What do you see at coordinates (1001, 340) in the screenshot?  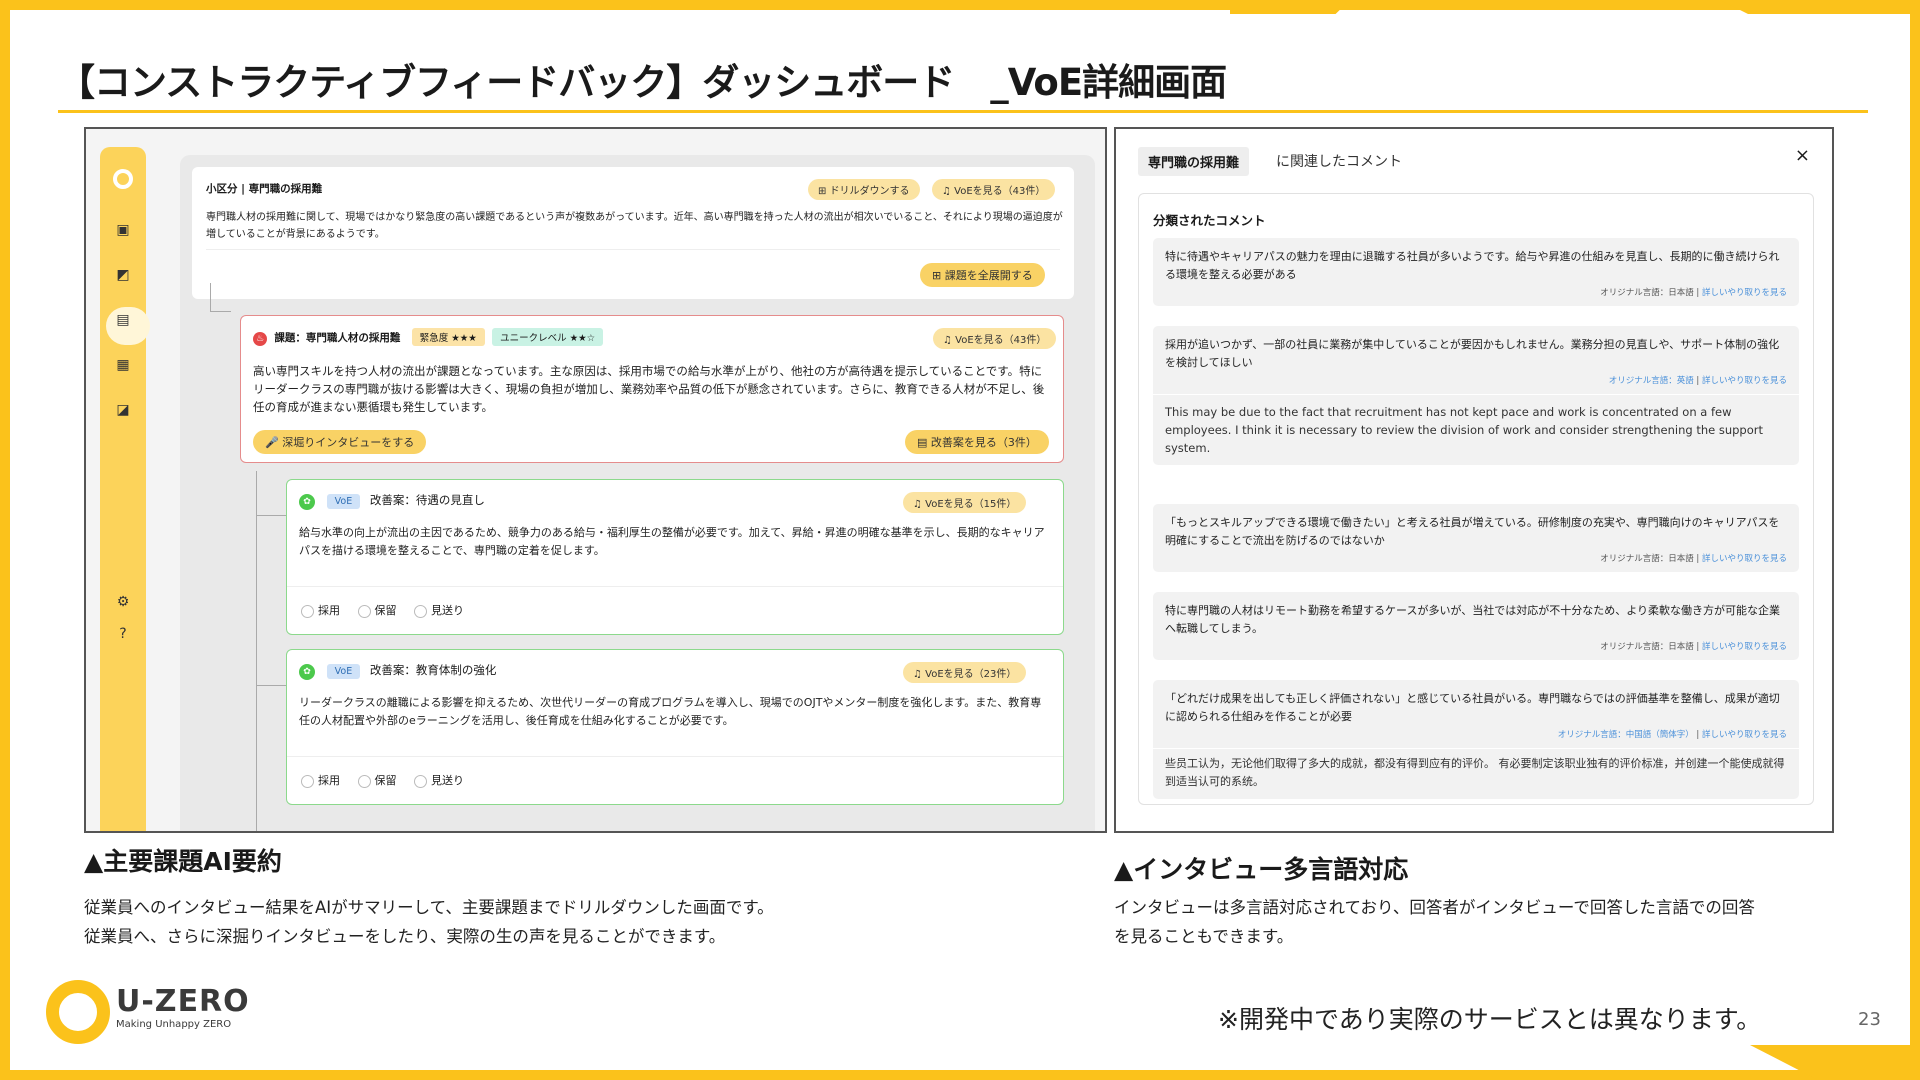 I see `issue-voe-label: VoEを見る（43件）` at bounding box center [1001, 340].